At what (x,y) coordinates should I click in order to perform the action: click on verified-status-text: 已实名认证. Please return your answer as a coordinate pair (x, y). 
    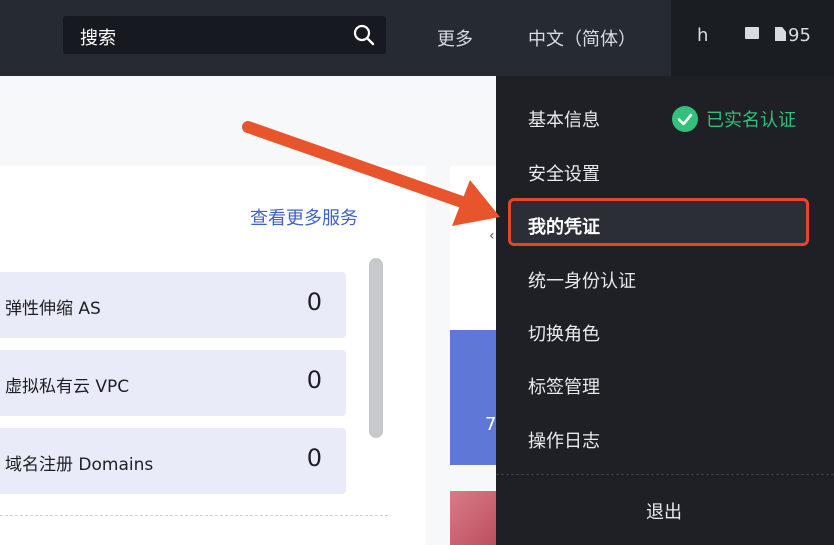
    Looking at the image, I should click on (751, 120).